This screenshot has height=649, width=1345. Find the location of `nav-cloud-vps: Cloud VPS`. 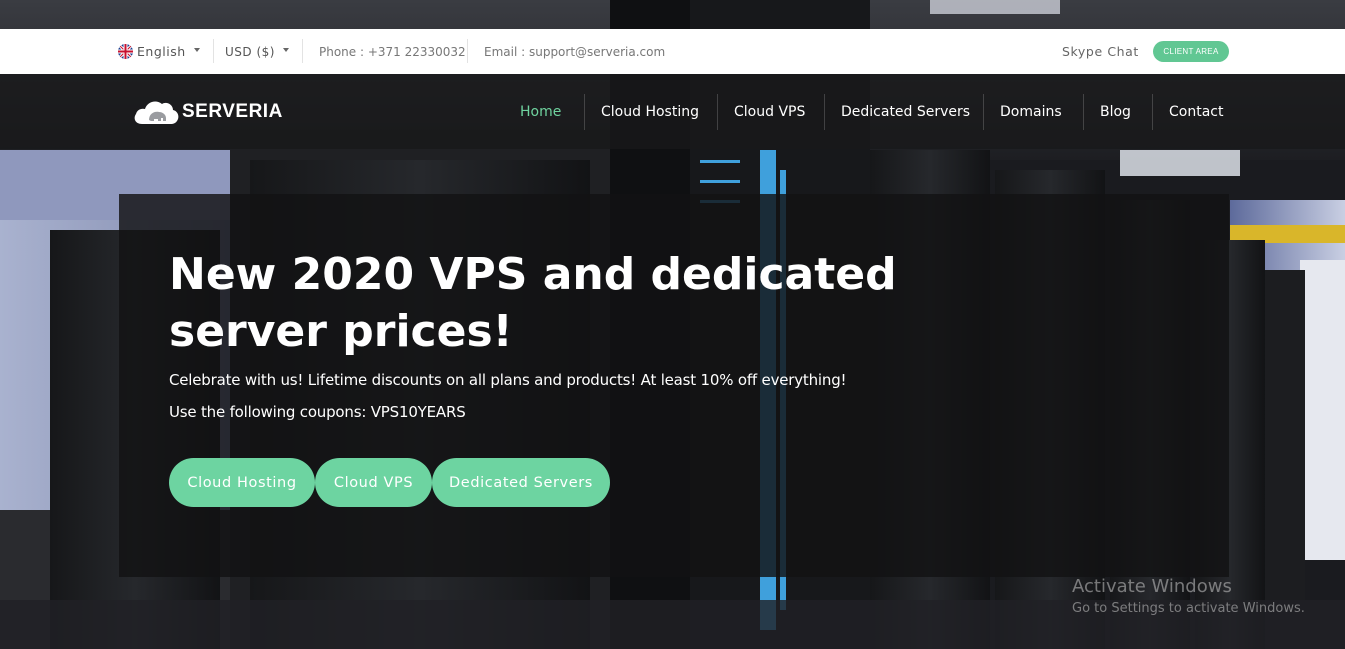

nav-cloud-vps: Cloud VPS is located at coordinates (769, 111).